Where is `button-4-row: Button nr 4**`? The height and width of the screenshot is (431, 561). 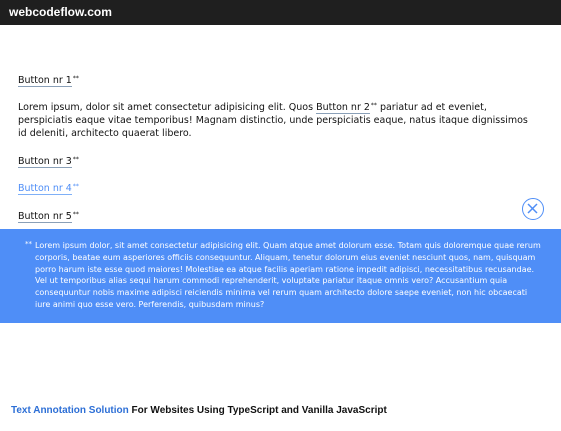 button-4-row: Button nr 4** is located at coordinates (48, 188).